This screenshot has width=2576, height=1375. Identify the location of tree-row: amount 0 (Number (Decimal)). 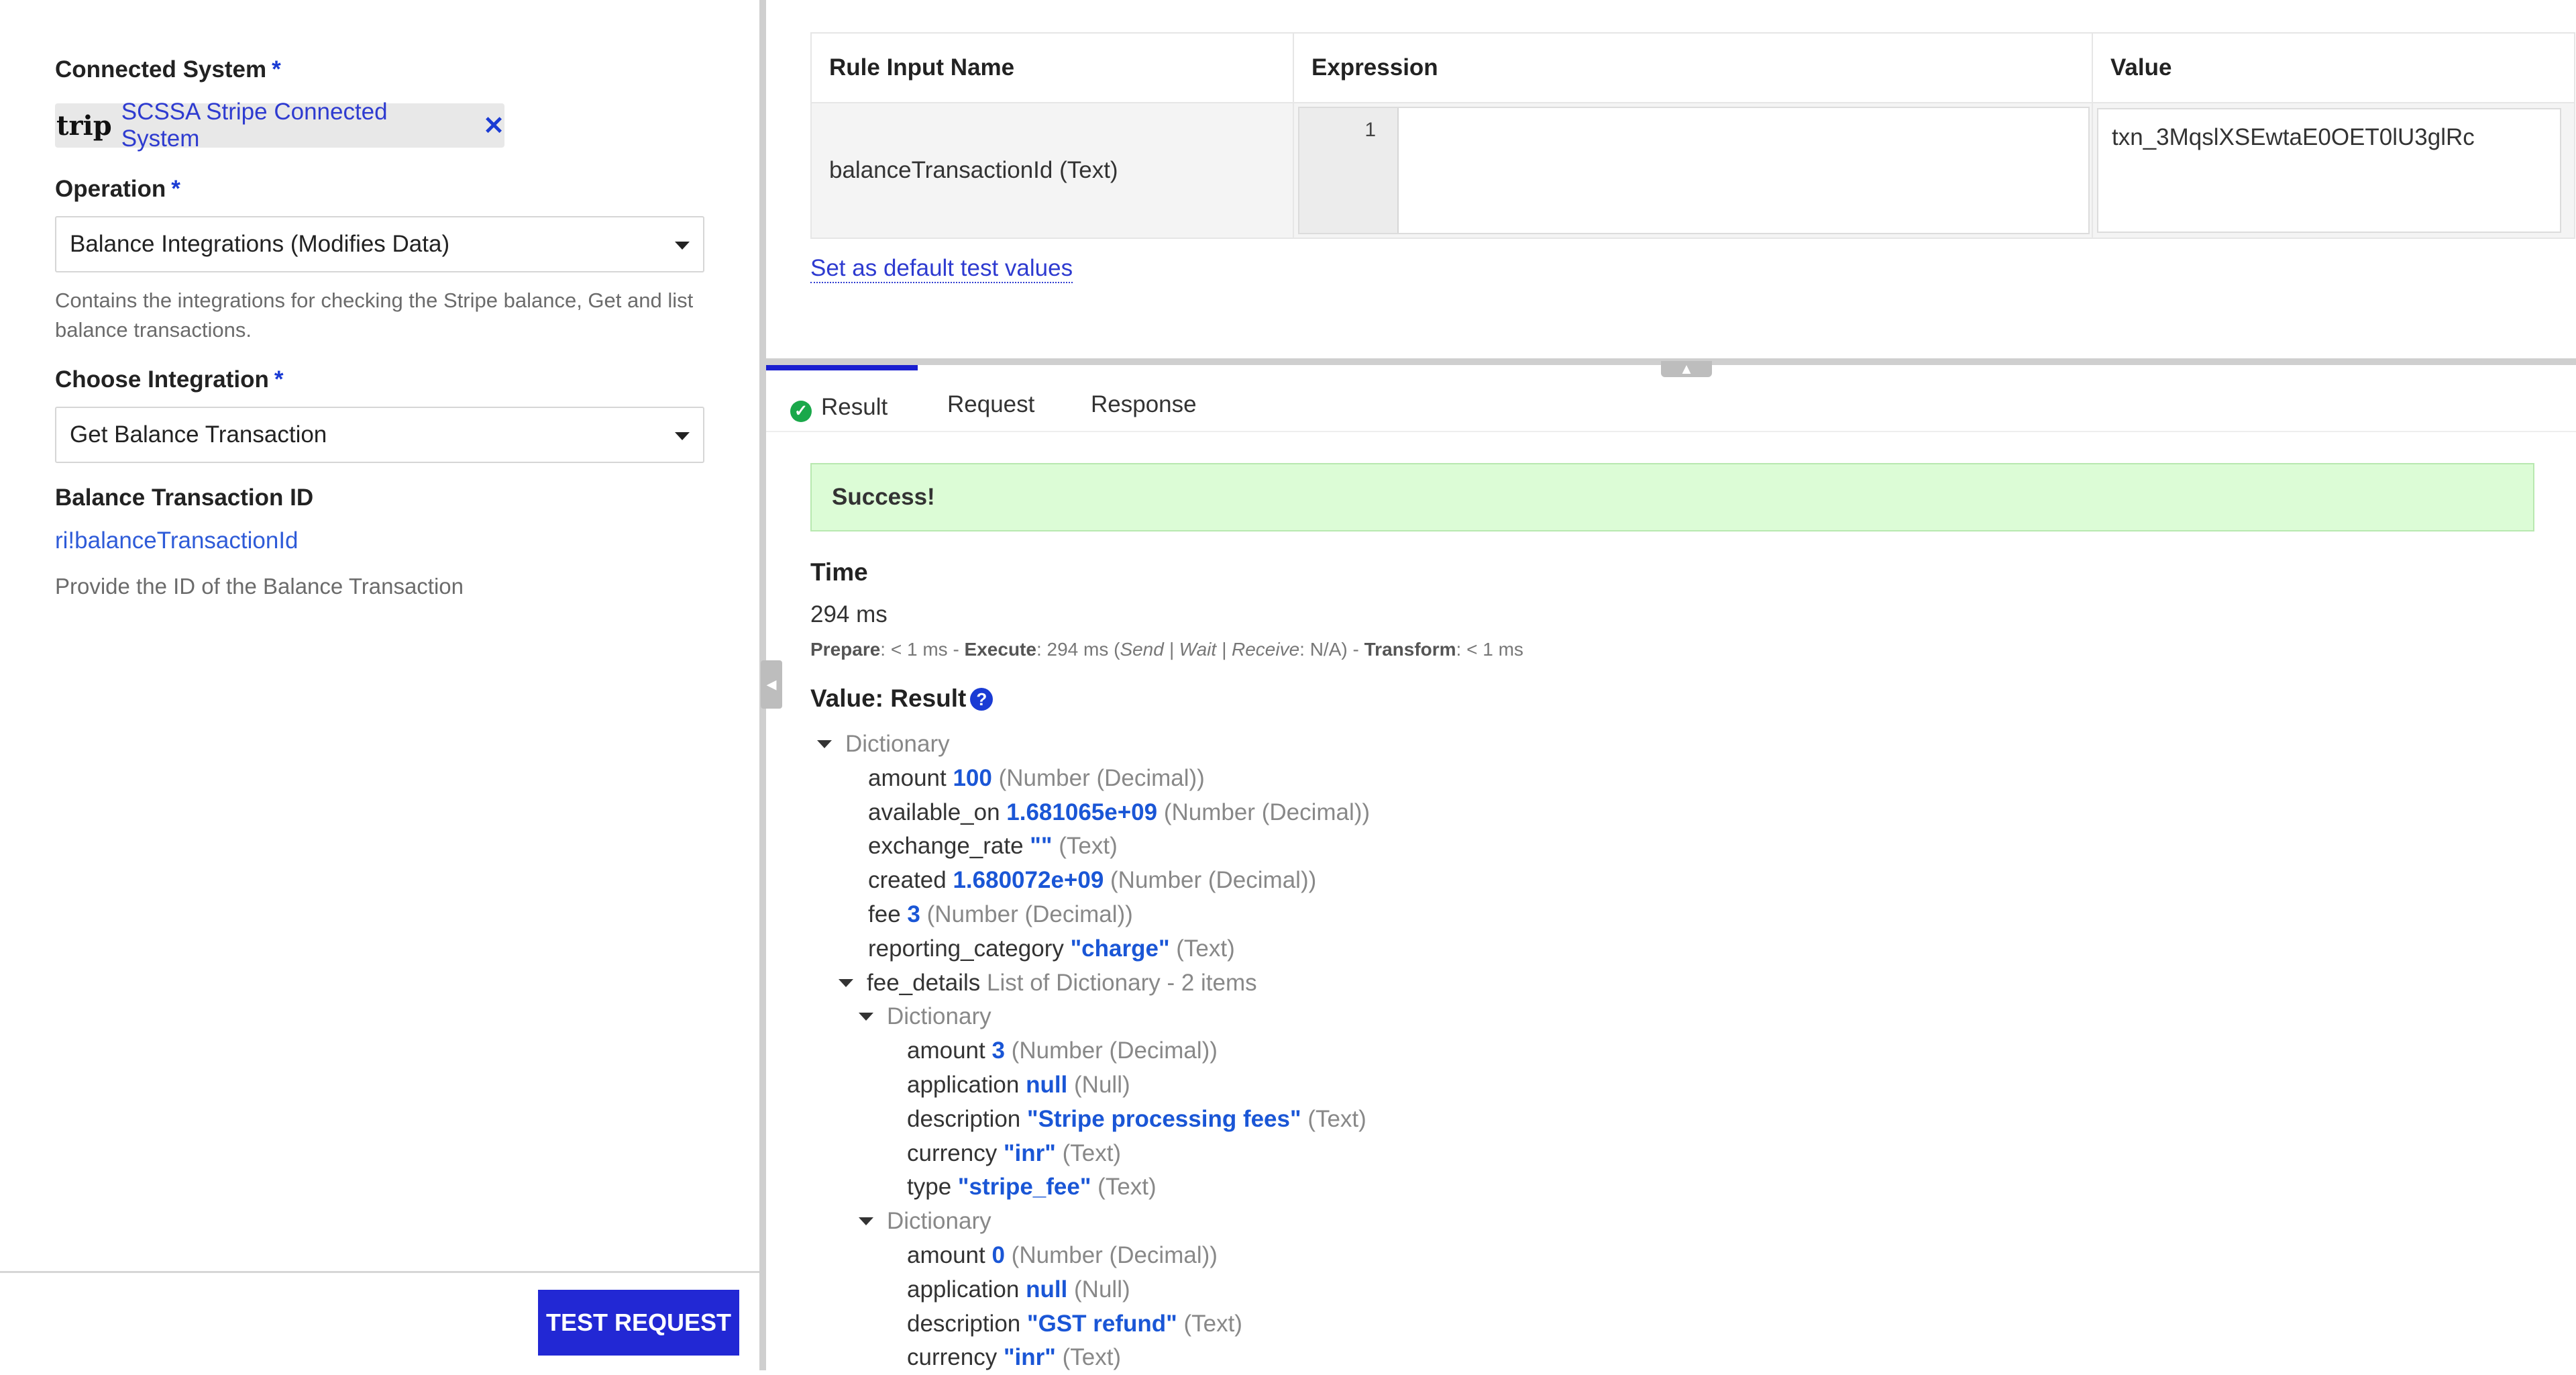
(1093, 1256).